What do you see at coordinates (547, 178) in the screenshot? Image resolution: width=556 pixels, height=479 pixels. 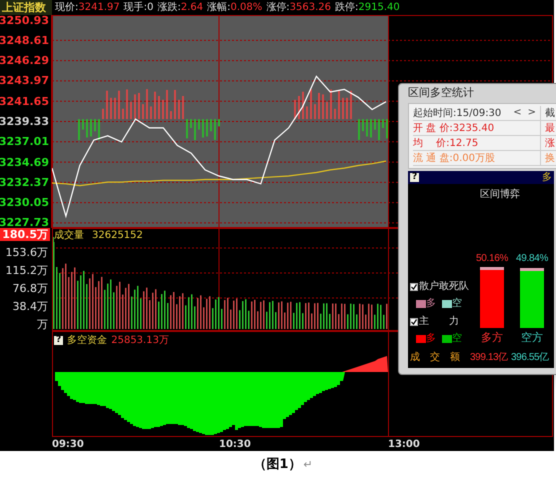 I see `header-text: 多` at bounding box center [547, 178].